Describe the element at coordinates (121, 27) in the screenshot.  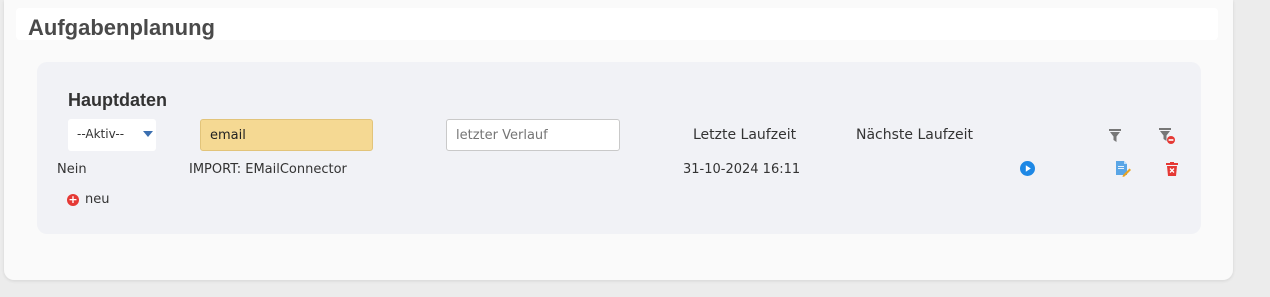
I see `page-title: Aufgabenplanung` at that location.